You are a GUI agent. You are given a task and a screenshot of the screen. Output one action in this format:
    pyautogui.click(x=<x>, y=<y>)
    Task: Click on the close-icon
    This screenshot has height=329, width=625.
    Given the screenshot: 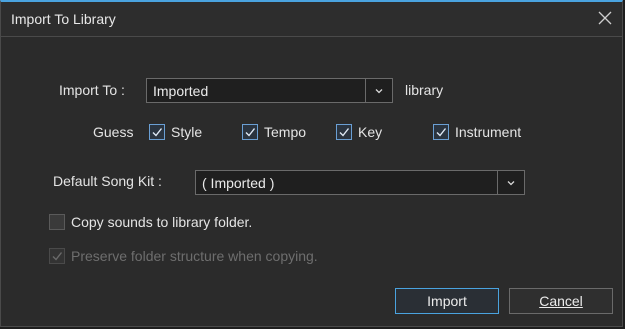 What is the action you would take?
    pyautogui.click(x=605, y=18)
    